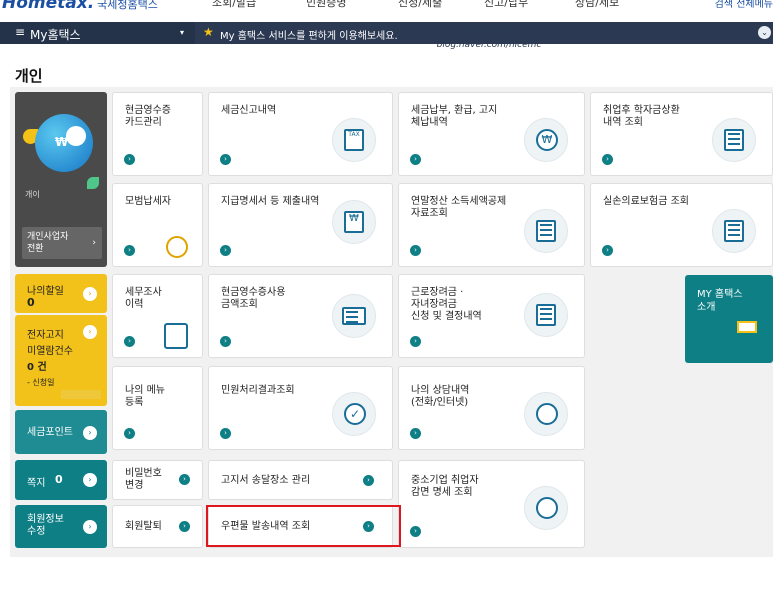  I want to click on year-end-card: 연말정산 소득세액공제 자료조회 ›, so click(491, 225).